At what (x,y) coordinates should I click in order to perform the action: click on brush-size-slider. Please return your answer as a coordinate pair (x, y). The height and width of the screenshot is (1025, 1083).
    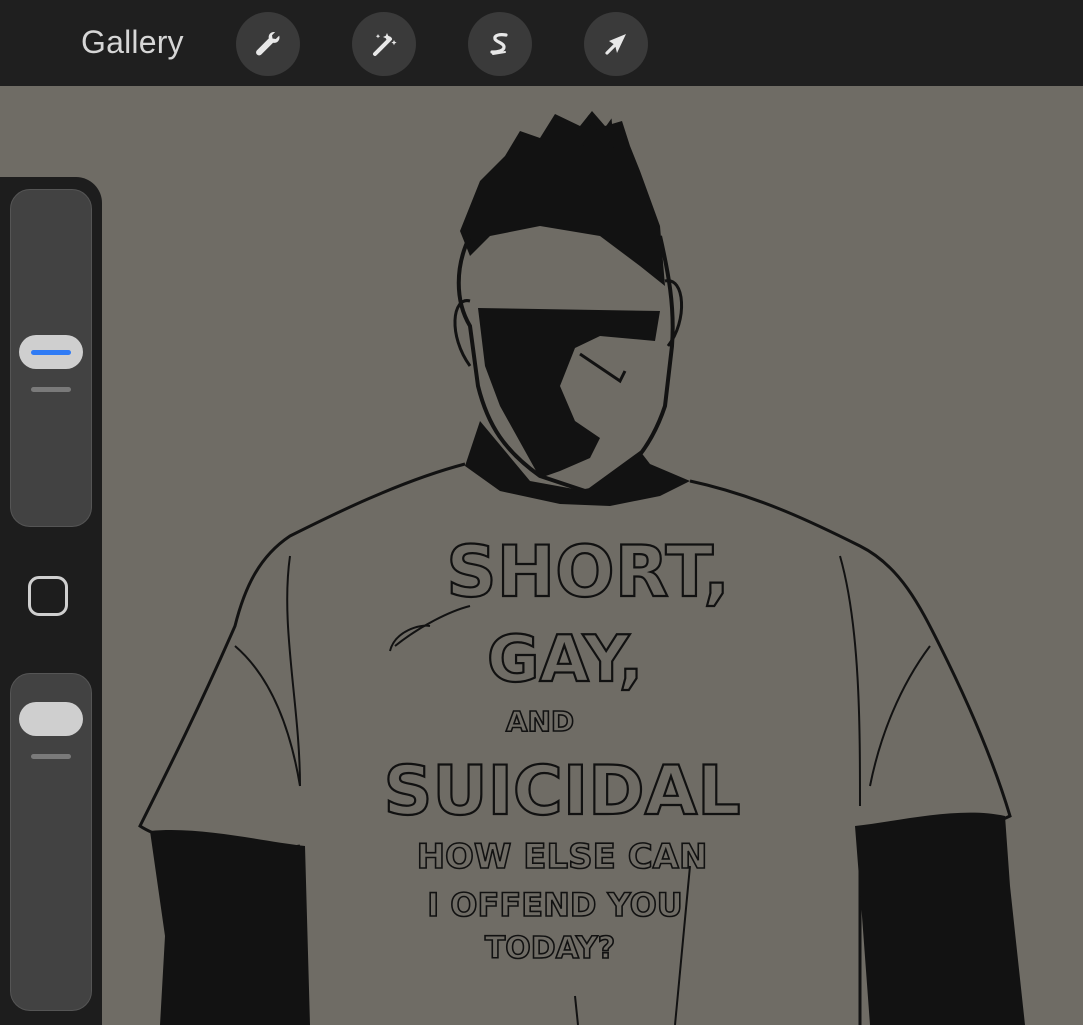
    Looking at the image, I should click on (51, 358).